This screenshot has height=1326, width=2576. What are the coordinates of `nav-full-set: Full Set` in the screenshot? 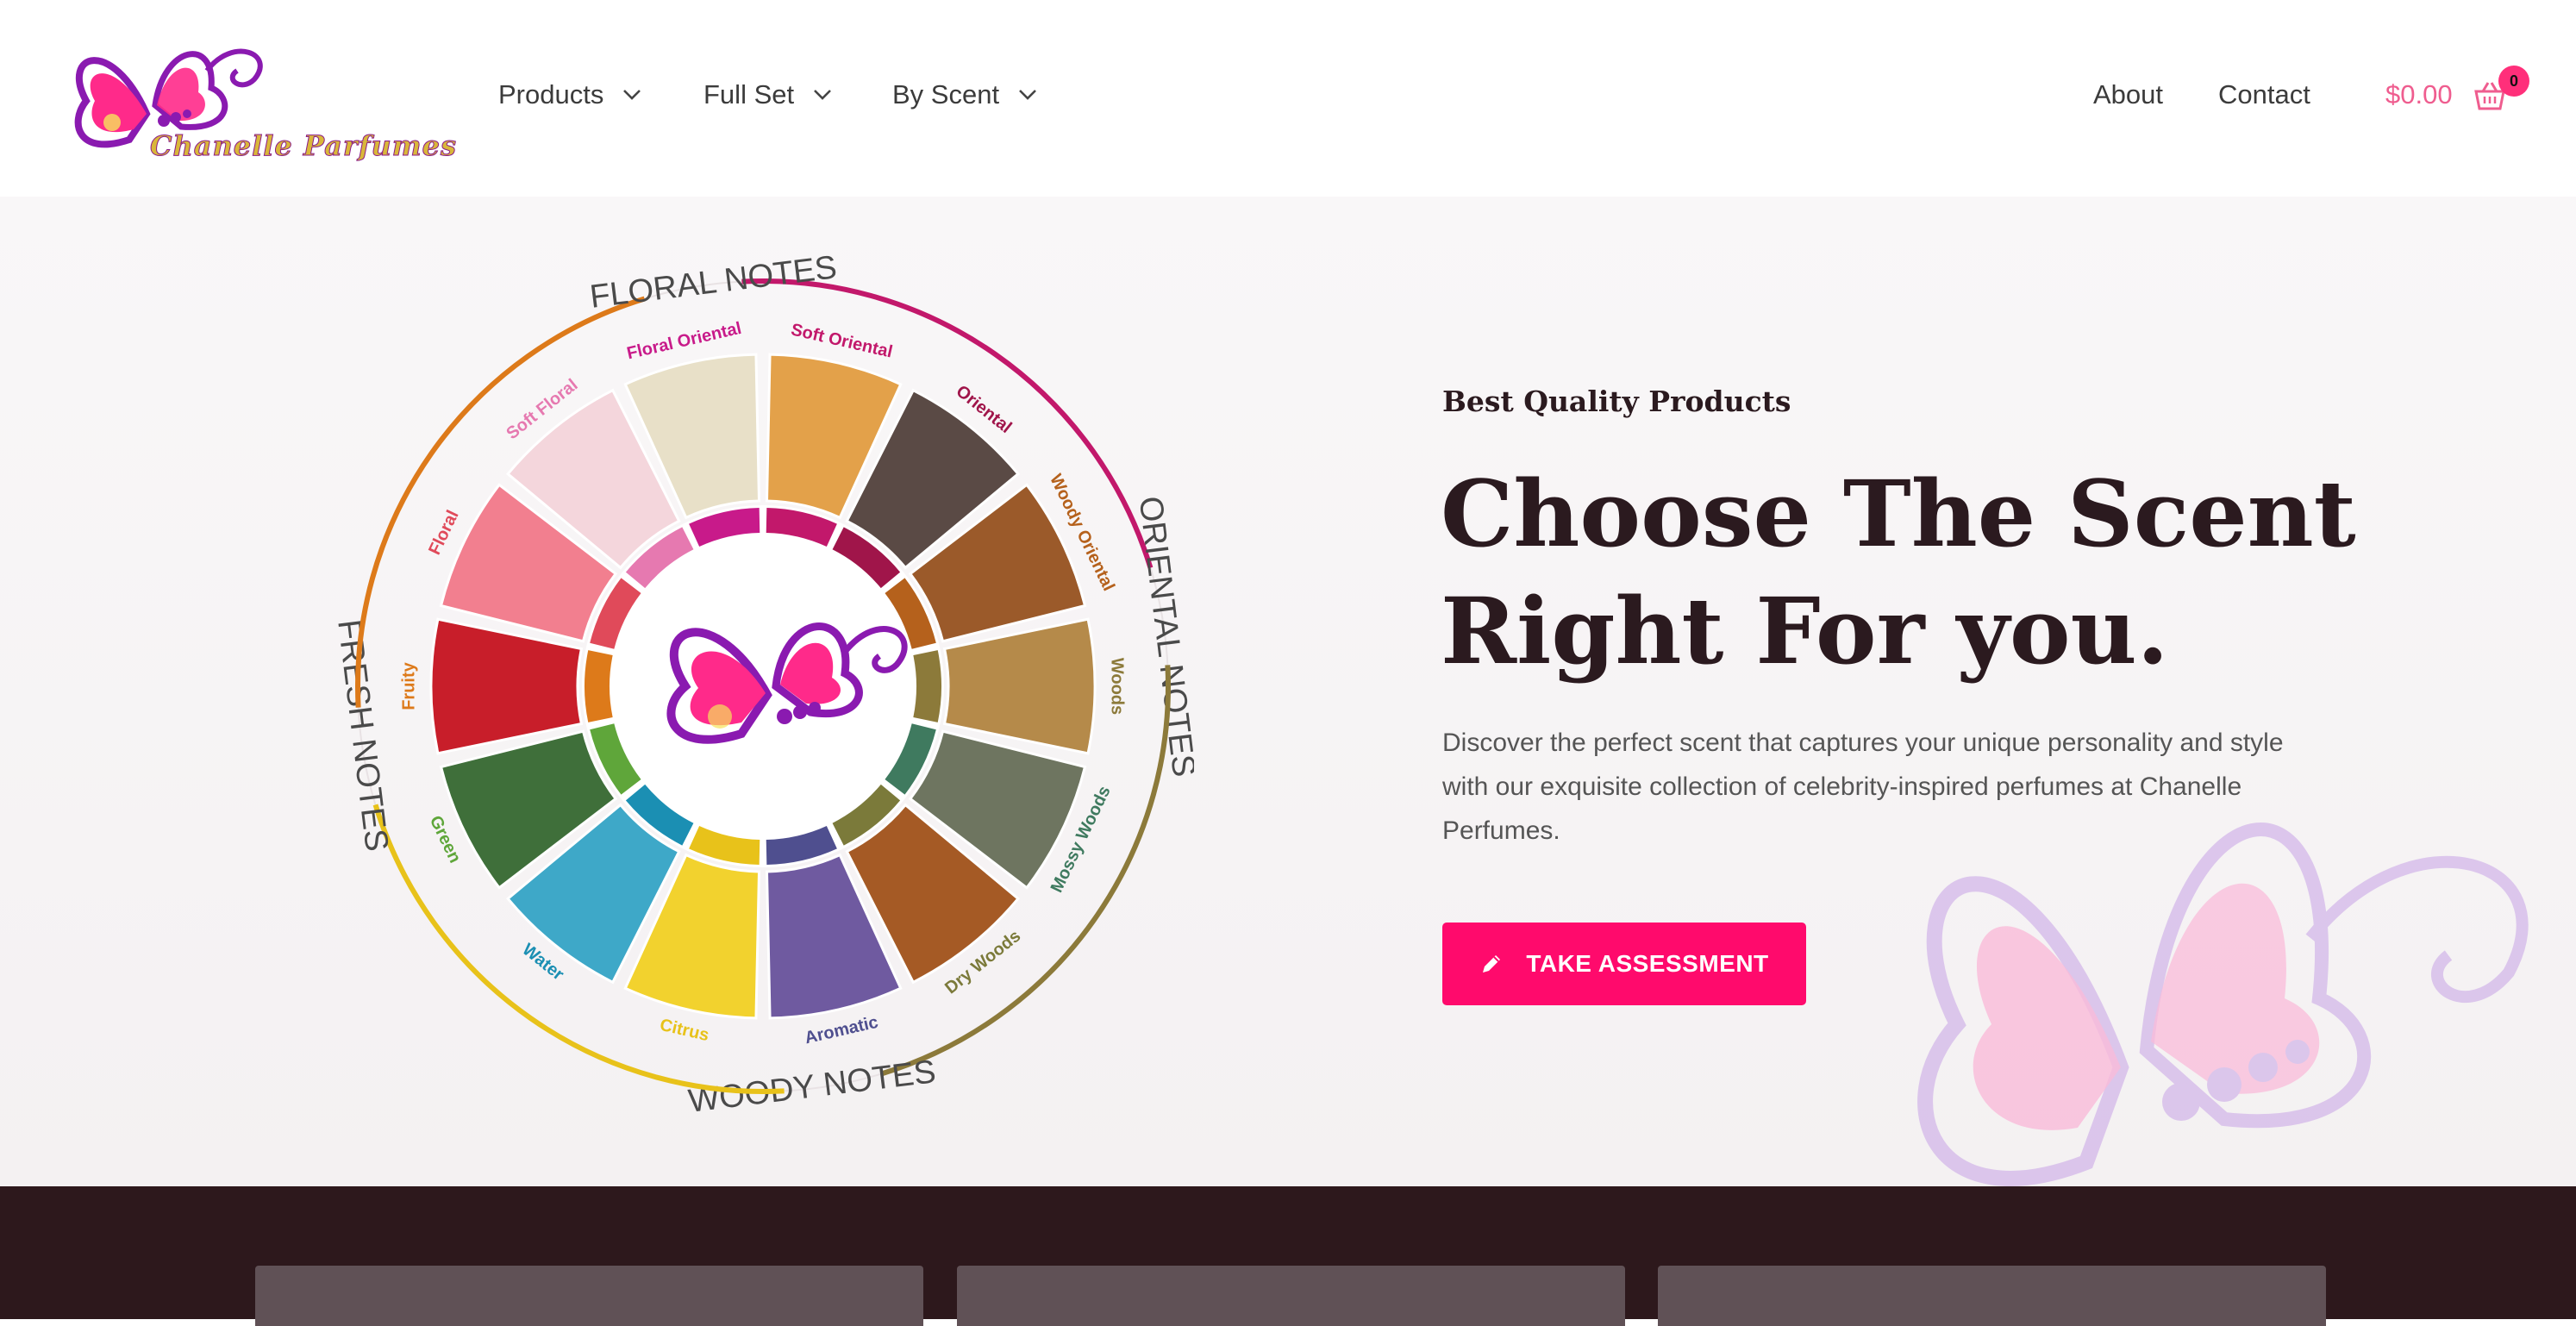 It's located at (767, 95).